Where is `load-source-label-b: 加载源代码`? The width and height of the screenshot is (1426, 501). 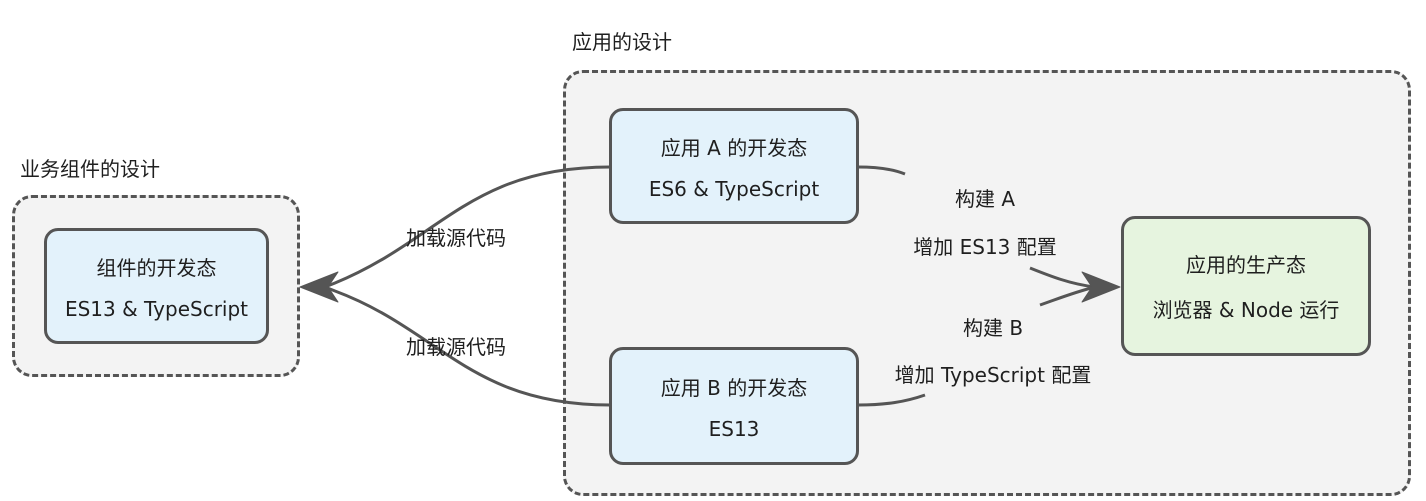
load-source-label-b: 加载源代码 is located at coordinates (456, 347).